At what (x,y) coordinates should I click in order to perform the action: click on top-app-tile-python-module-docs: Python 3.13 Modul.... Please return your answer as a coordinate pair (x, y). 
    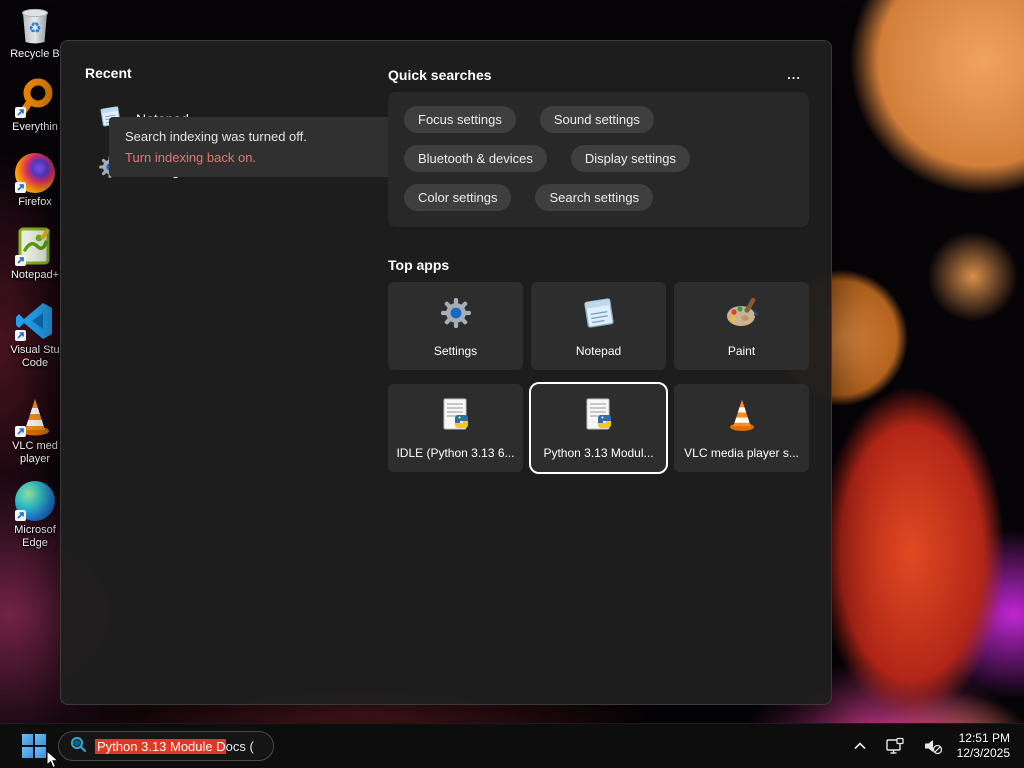
    Looking at the image, I should click on (598, 428).